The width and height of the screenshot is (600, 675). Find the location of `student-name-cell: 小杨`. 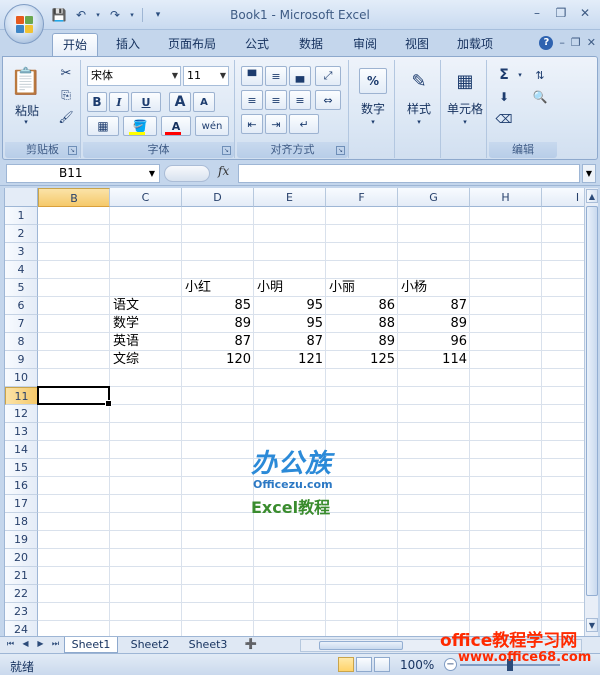

student-name-cell: 小杨 is located at coordinates (414, 288).